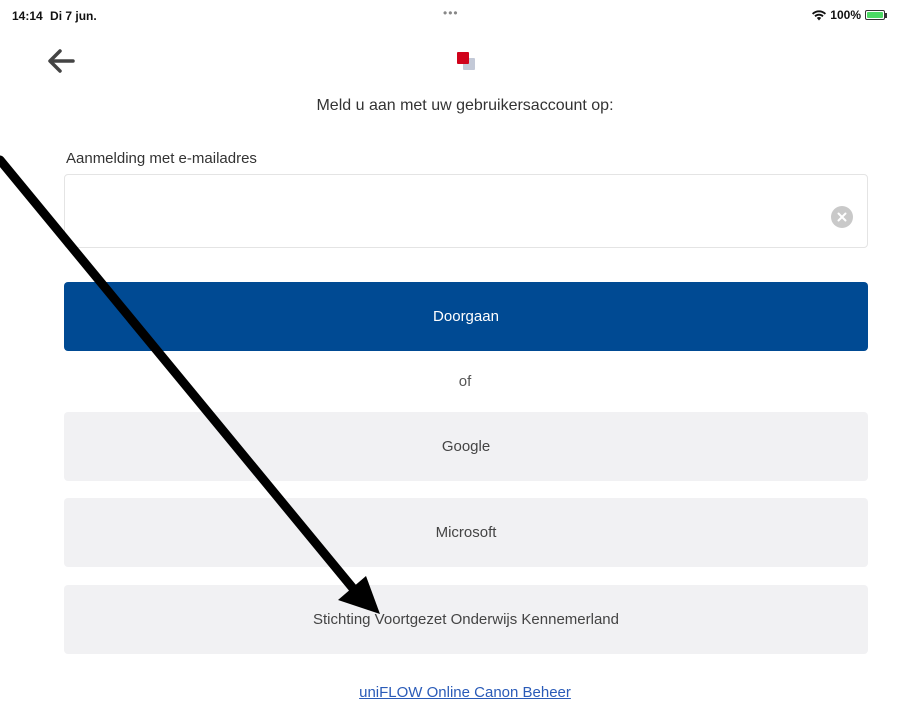 This screenshot has height=705, width=899. What do you see at coordinates (845, 15) in the screenshot?
I see `battery-percentage: 100%` at bounding box center [845, 15].